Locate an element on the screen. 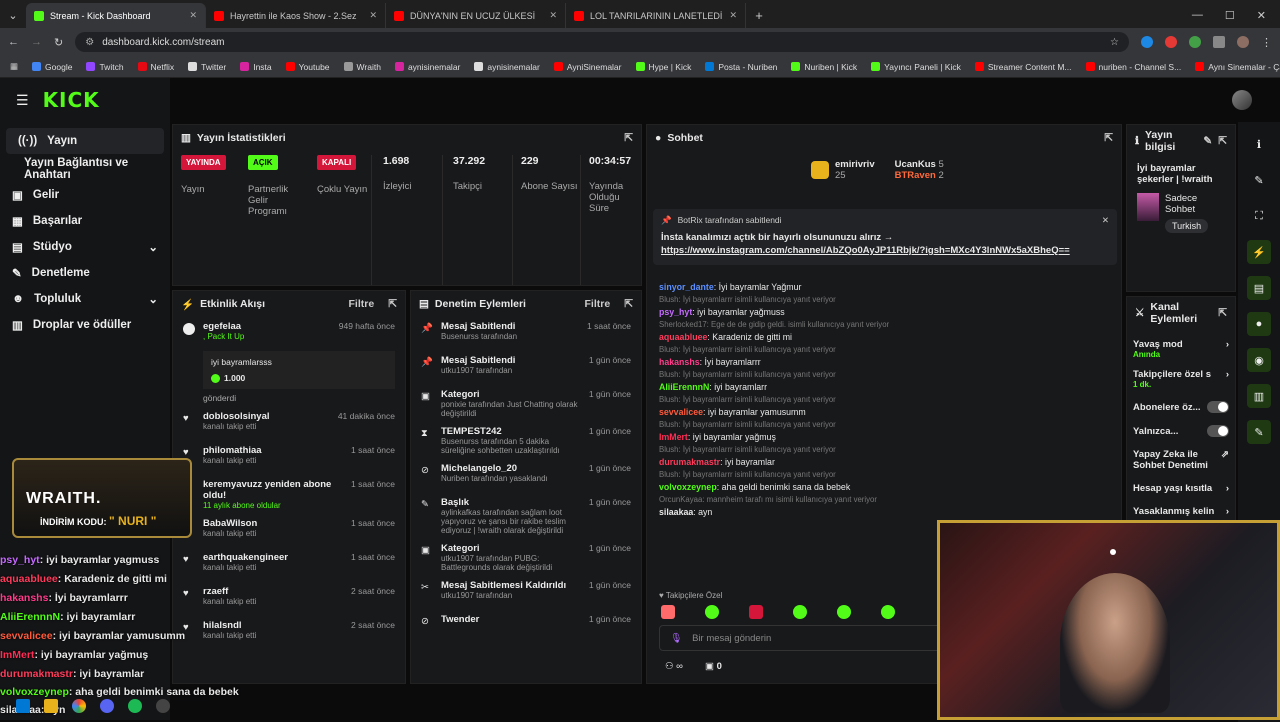  edit-icon: ✎ is located at coordinates (1207, 141).